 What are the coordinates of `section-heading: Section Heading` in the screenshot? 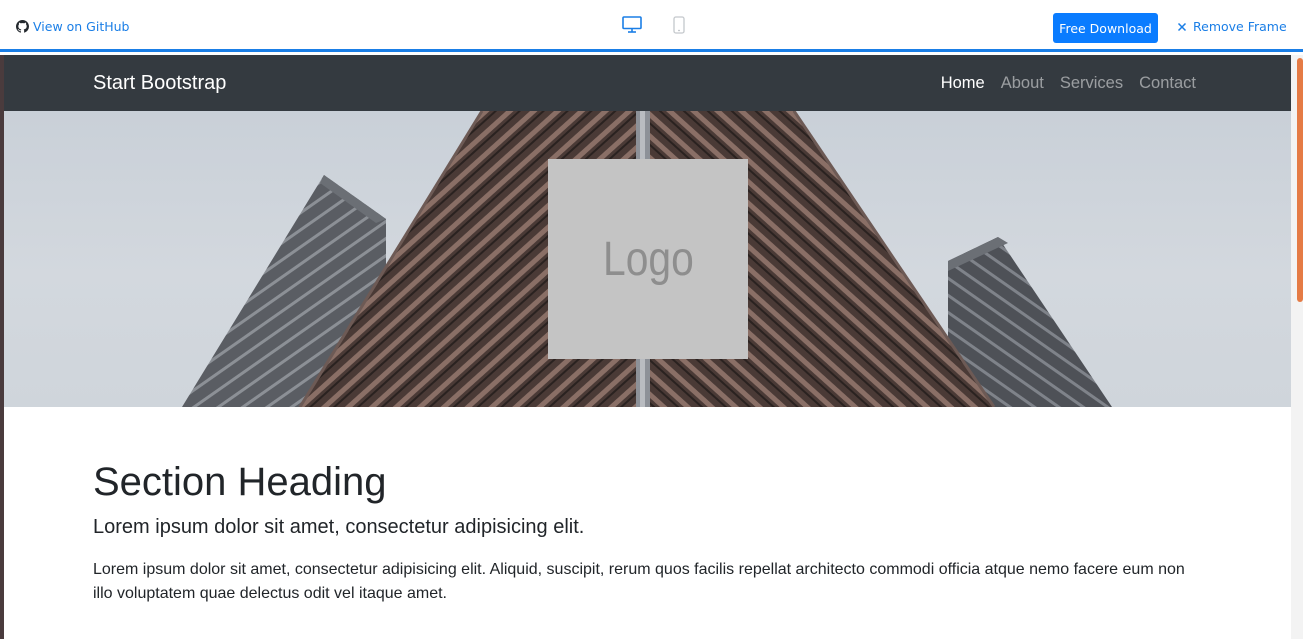 It's located at (240, 482).